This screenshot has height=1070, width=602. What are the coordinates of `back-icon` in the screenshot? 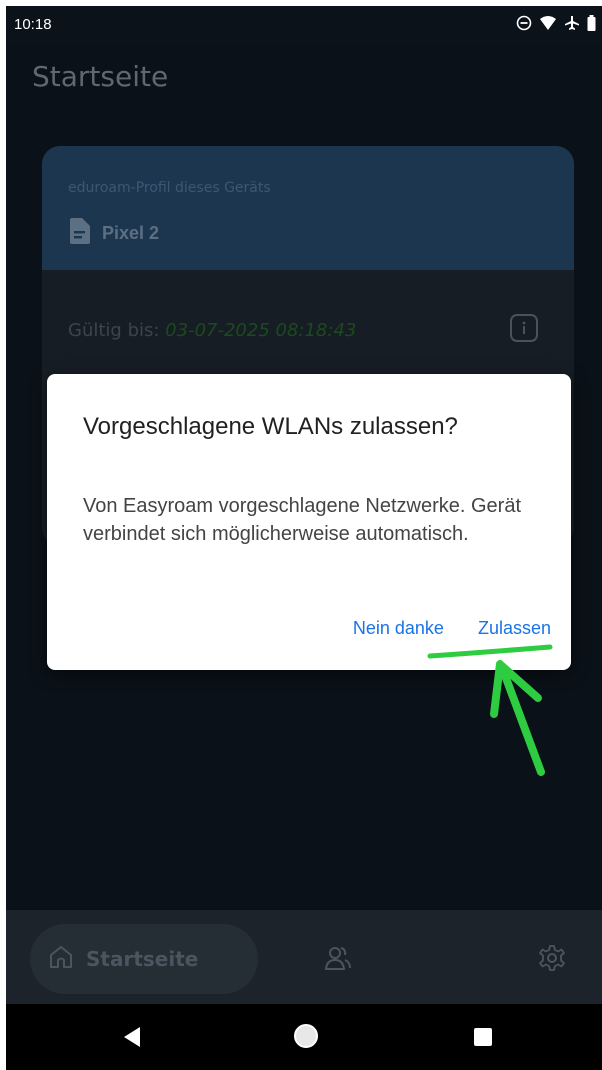 It's located at (132, 1039).